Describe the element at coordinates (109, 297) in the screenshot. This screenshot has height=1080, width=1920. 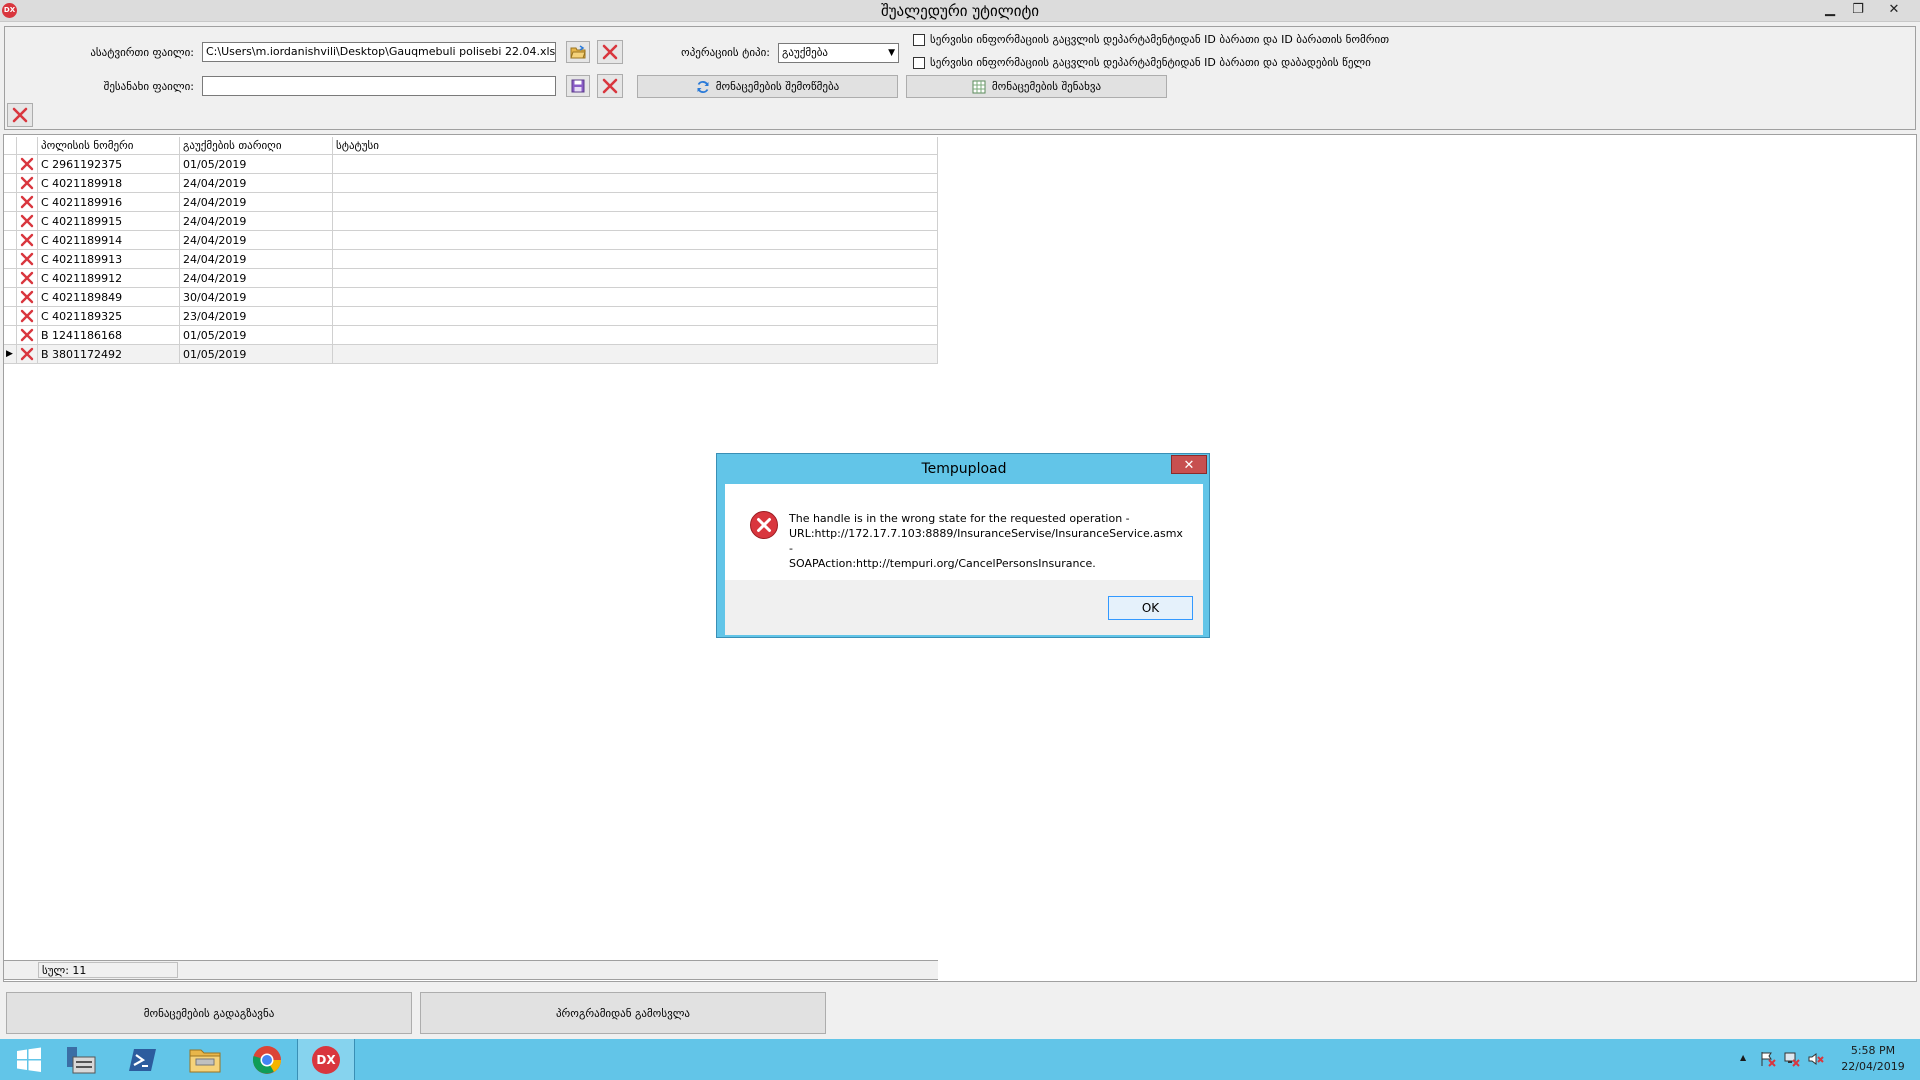
I see `policy-number-cell: C 4021189849` at that location.